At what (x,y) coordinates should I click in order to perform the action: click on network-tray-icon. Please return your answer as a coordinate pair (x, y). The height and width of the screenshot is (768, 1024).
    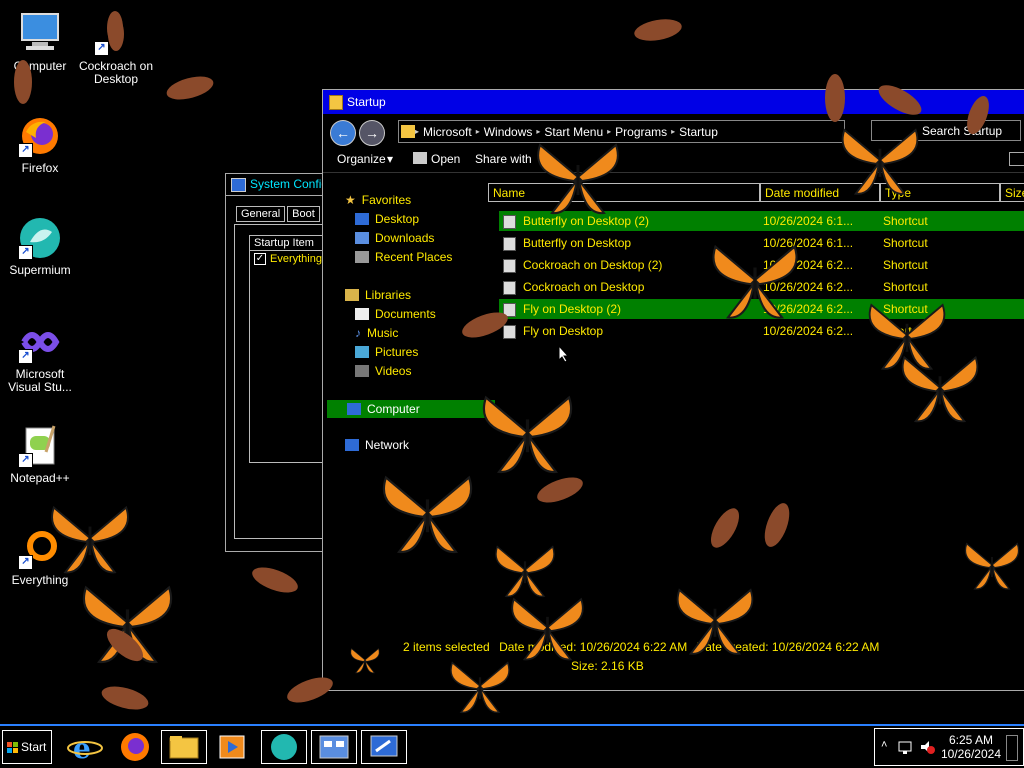
    Looking at the image, I should click on (905, 747).